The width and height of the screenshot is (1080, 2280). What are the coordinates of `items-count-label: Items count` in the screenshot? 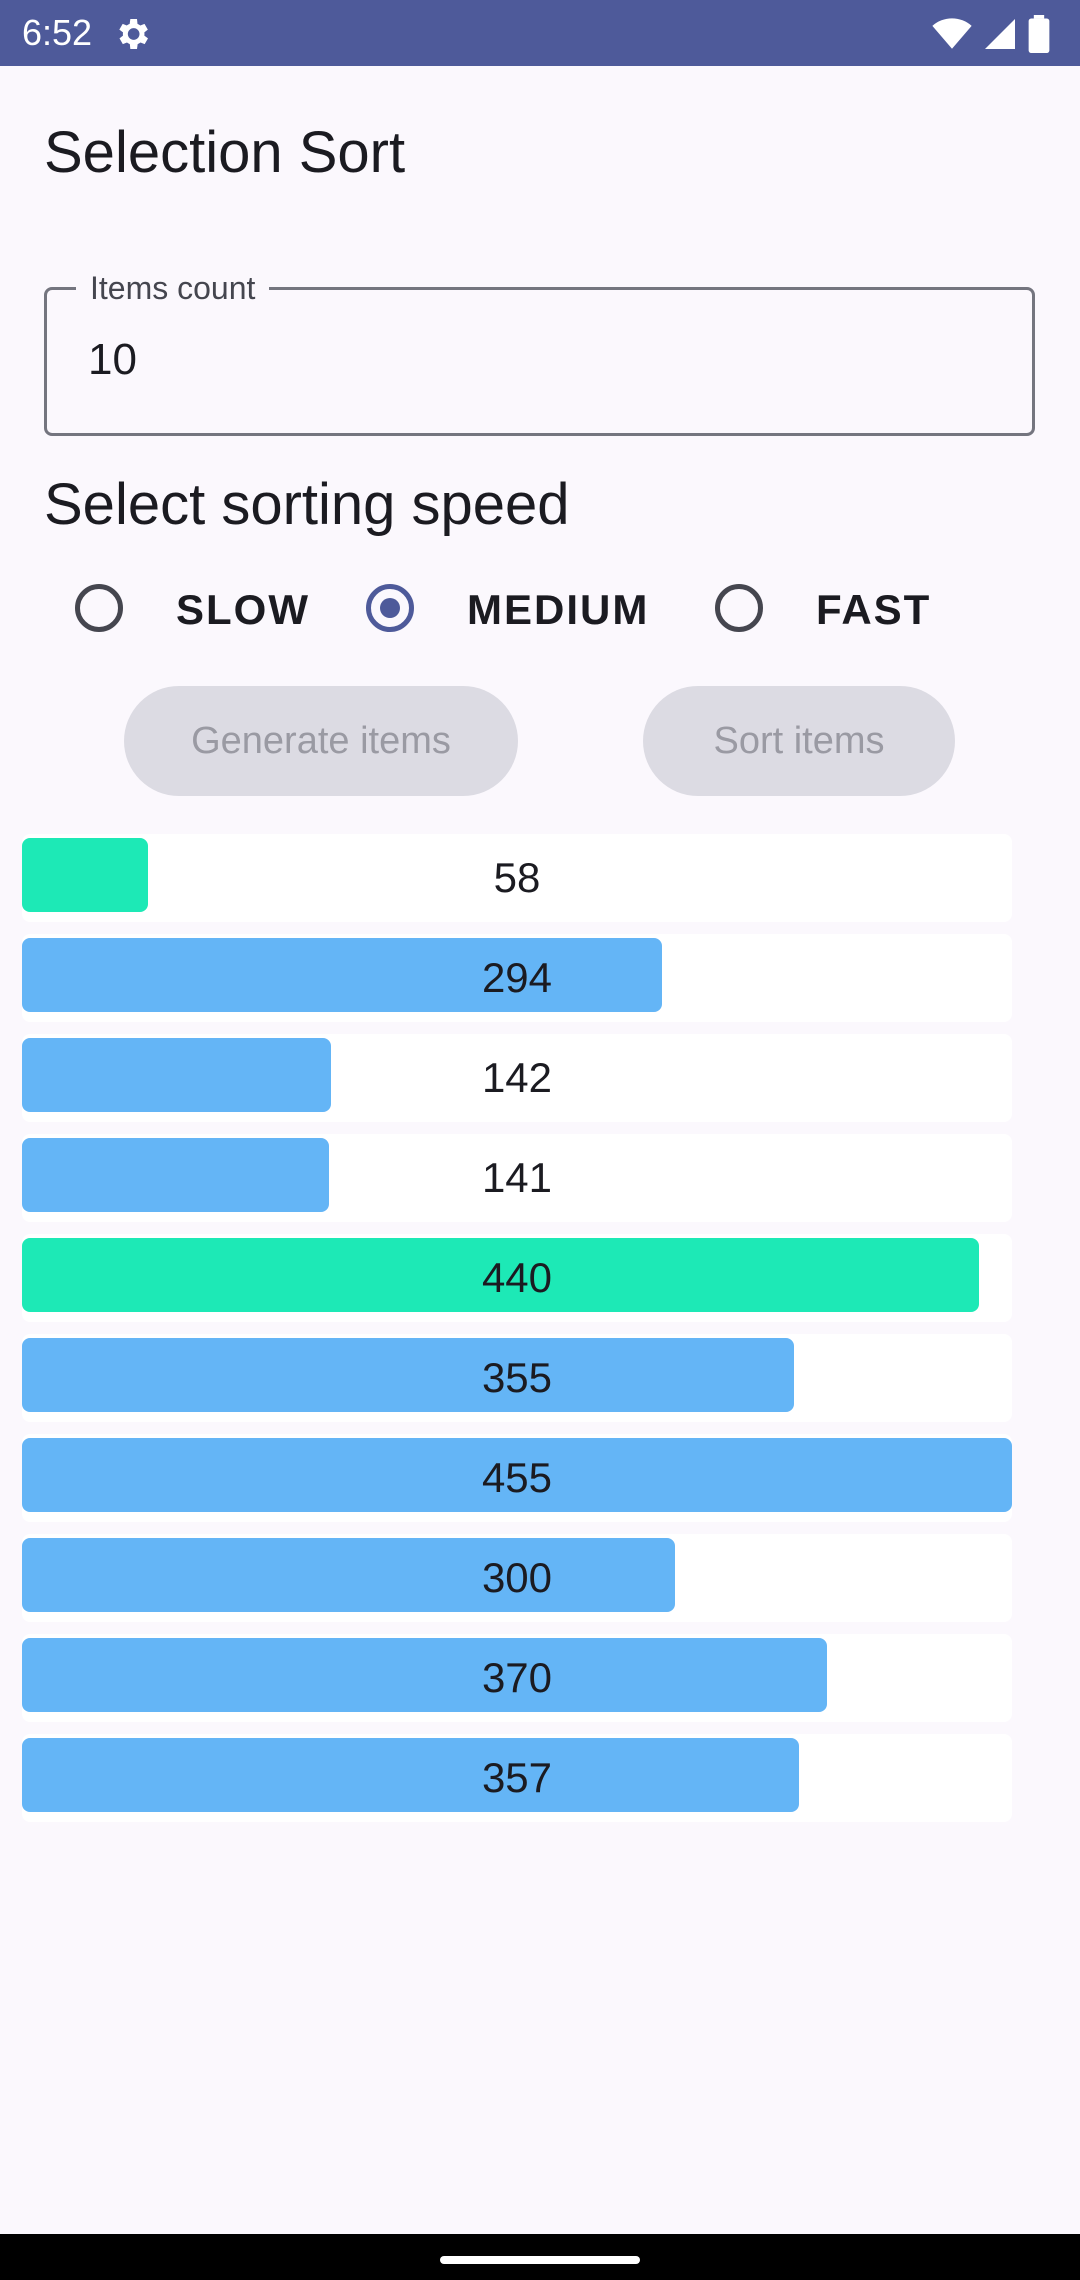 It's located at (173, 288).